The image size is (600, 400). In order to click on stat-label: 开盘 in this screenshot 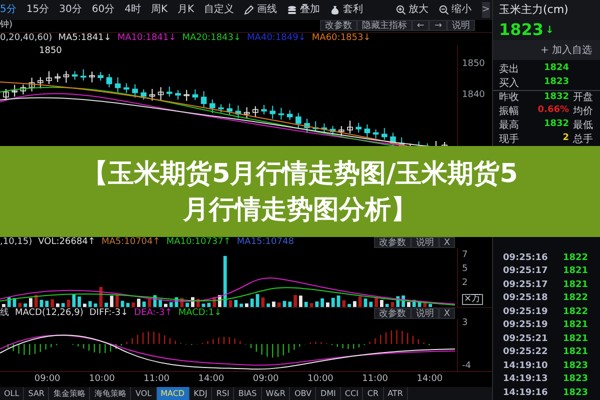, I will do `click(583, 98)`.